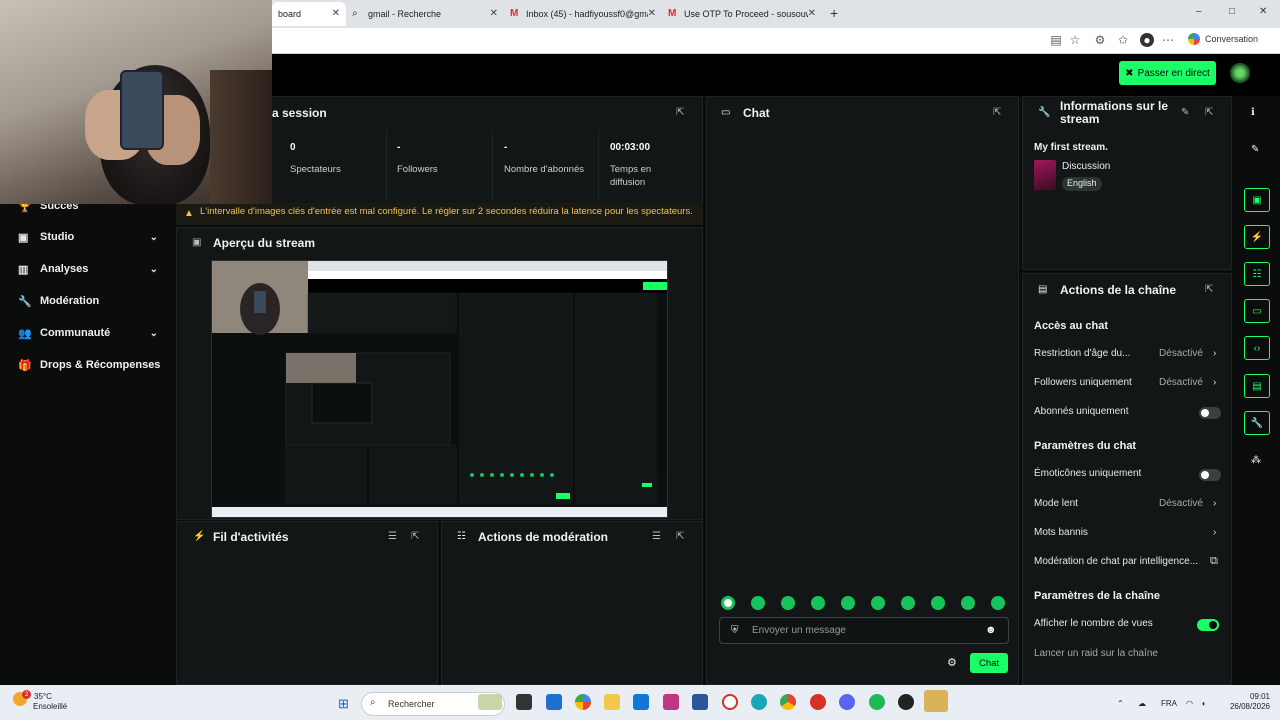  I want to click on tab-dashboard: board ✕, so click(309, 14).